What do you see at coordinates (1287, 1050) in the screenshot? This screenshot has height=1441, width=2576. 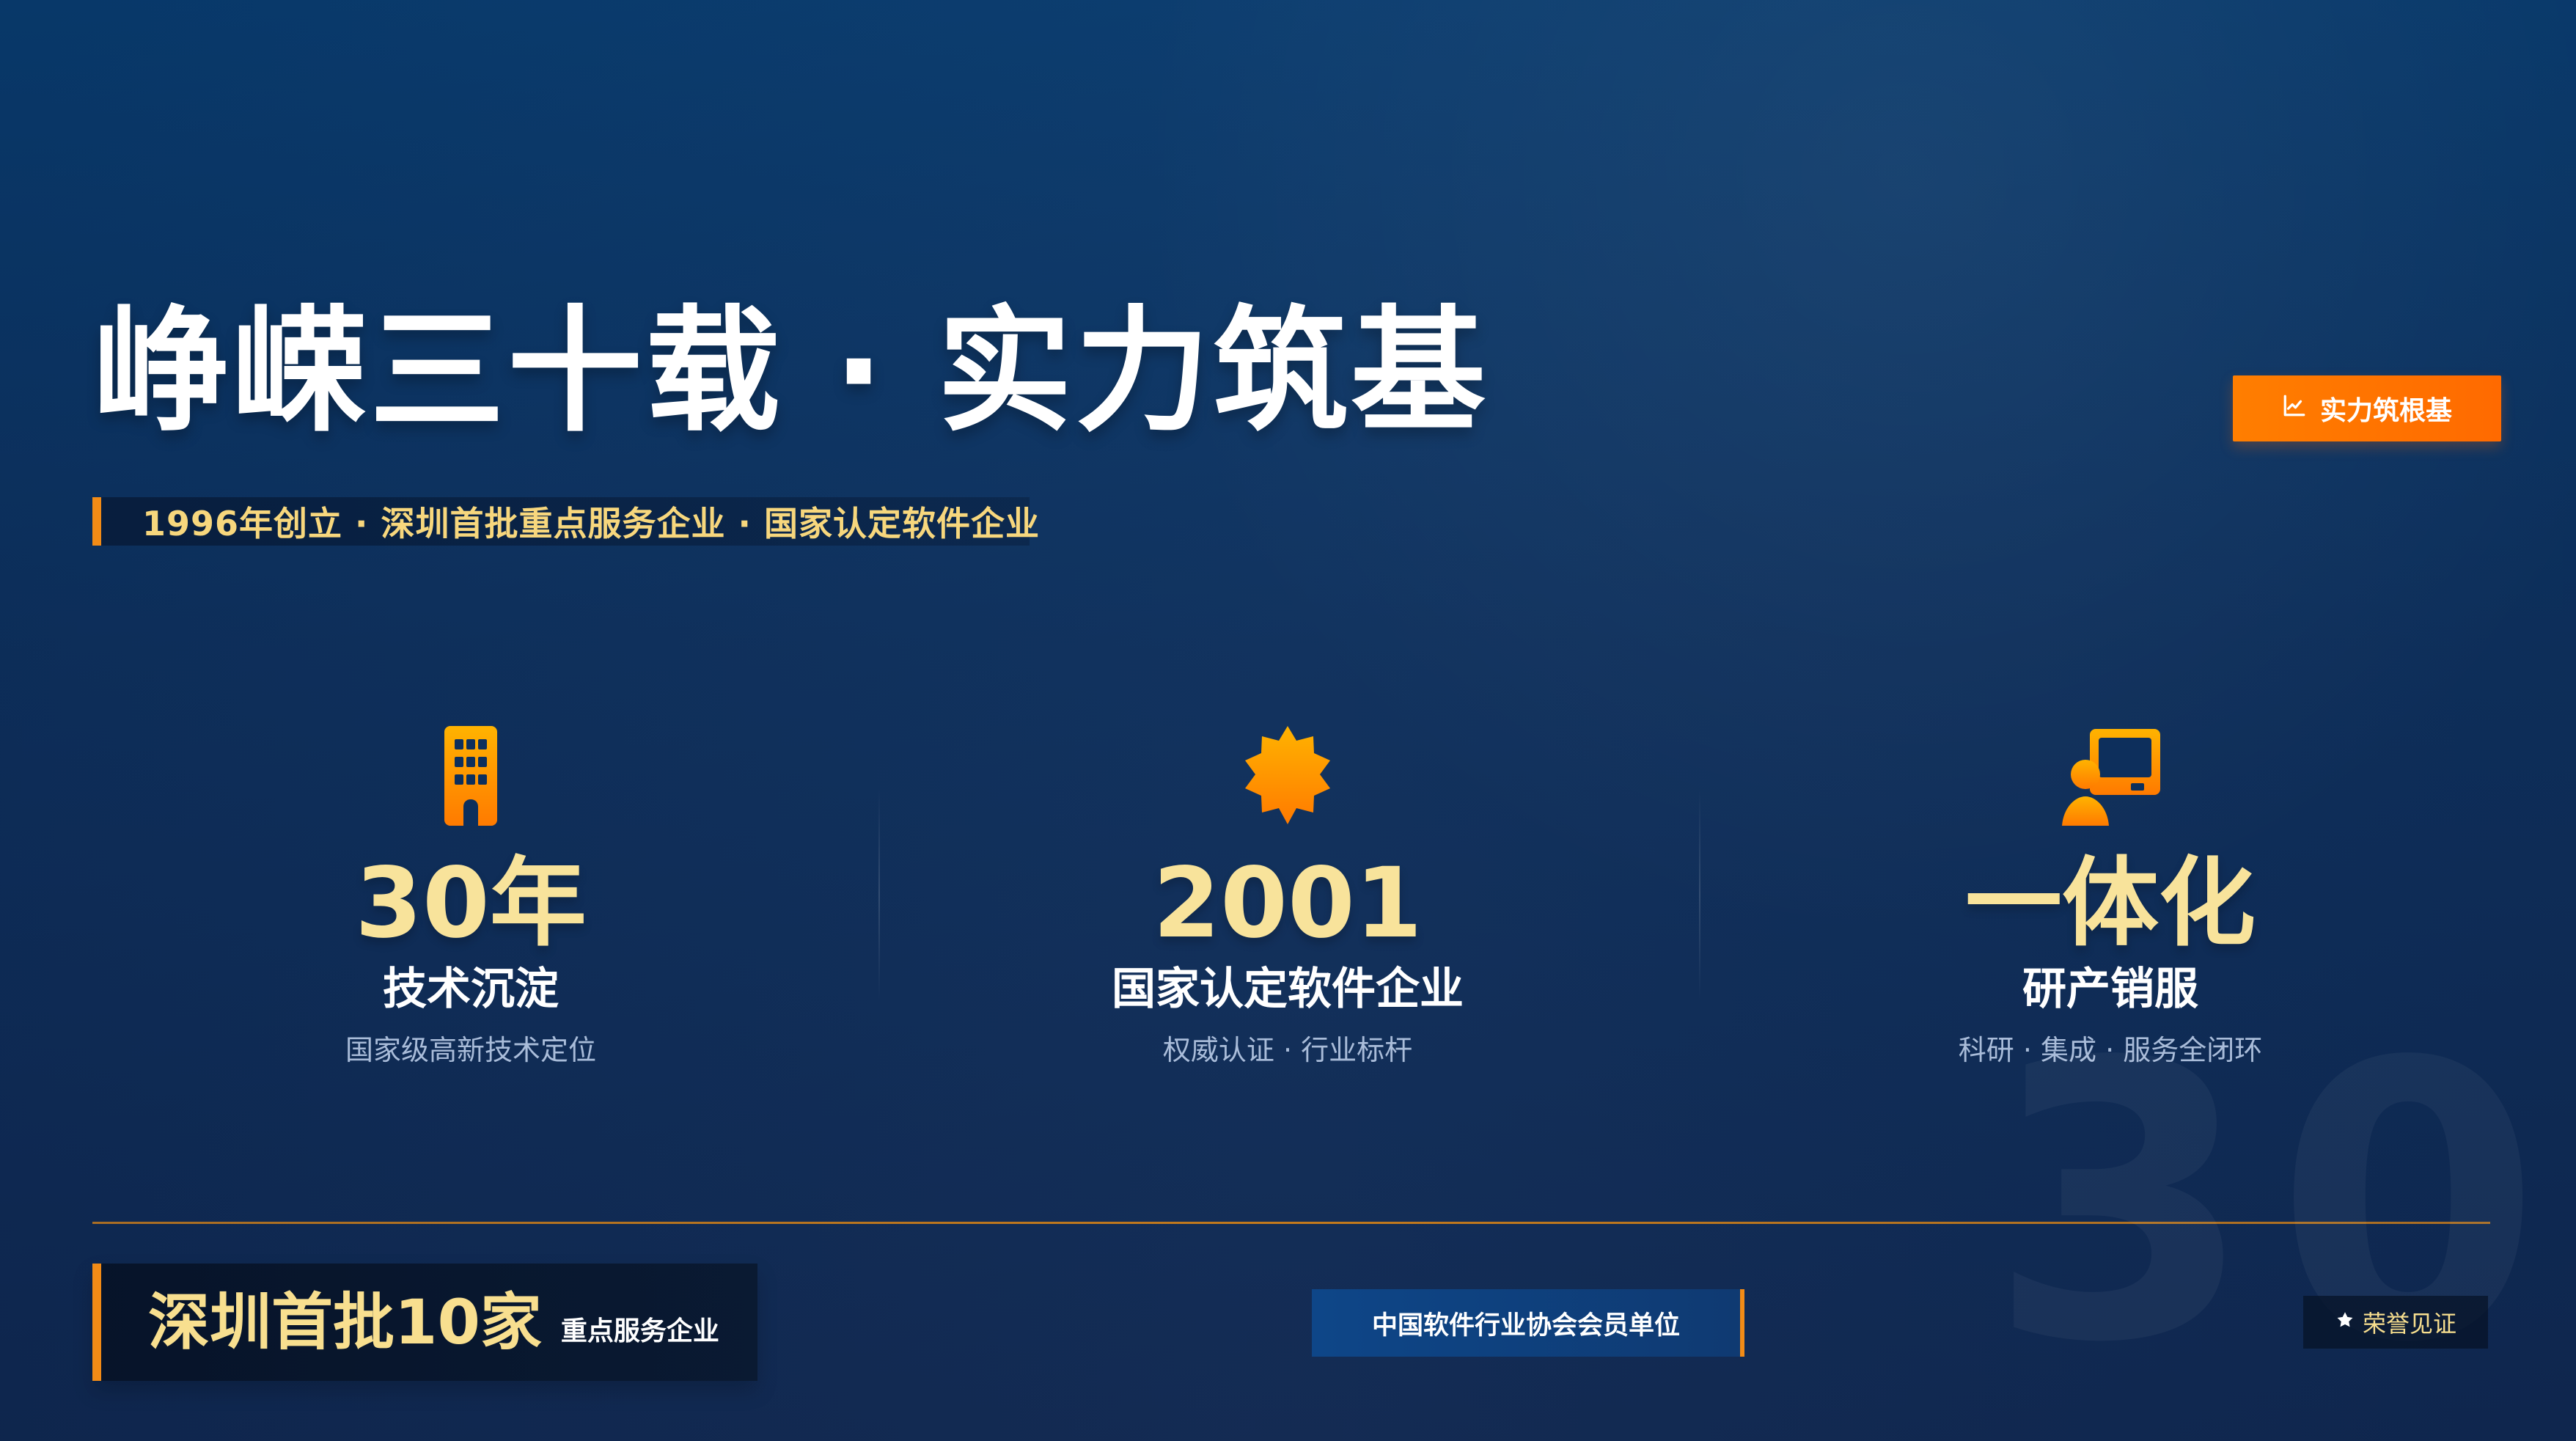 I see `stat-description: 权威认证 · 行业标杆` at bounding box center [1287, 1050].